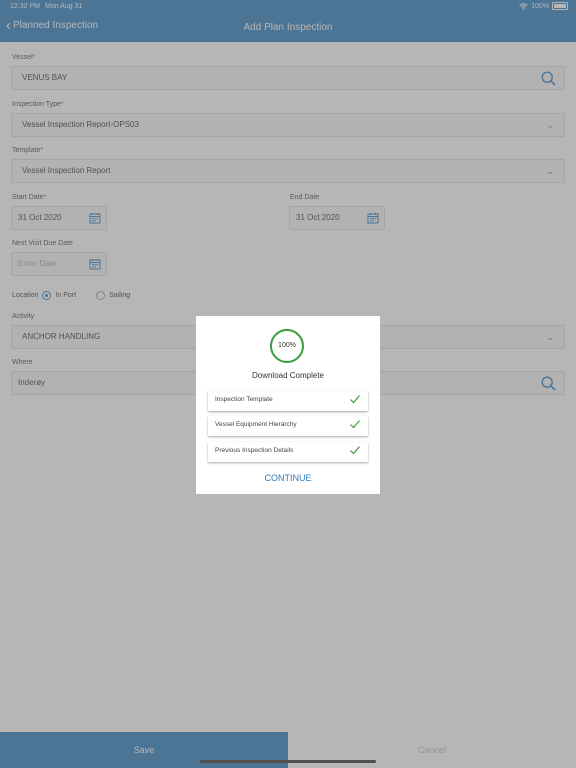  I want to click on dialog-title: Download Complete, so click(288, 375).